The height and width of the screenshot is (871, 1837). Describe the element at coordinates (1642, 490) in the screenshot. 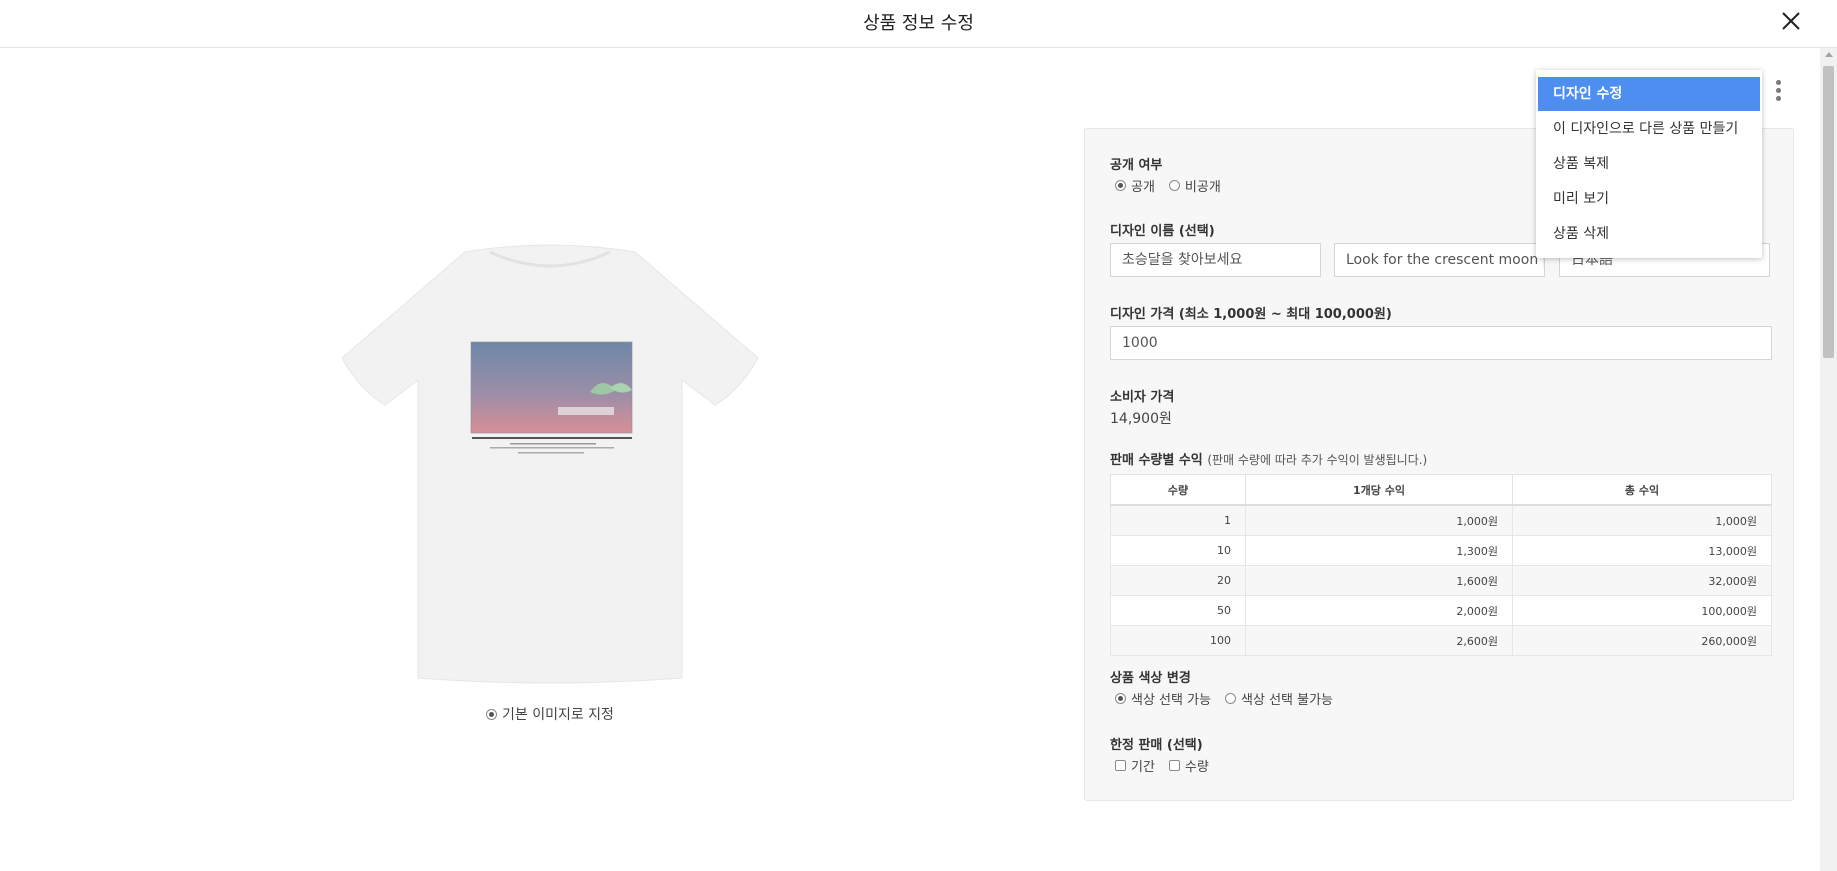

I see `column-header-total-profit: 총 수익` at that location.